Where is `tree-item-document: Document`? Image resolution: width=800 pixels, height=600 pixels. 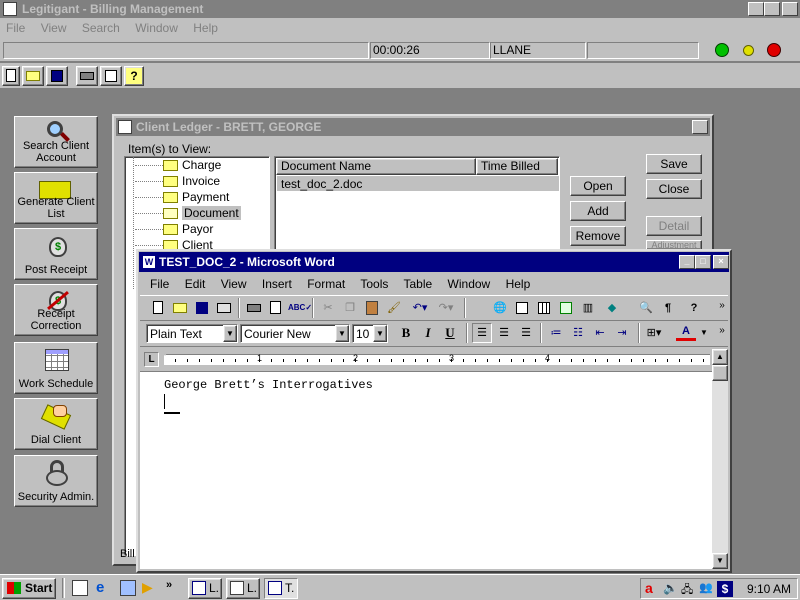 tree-item-document: Document is located at coordinates (188, 214).